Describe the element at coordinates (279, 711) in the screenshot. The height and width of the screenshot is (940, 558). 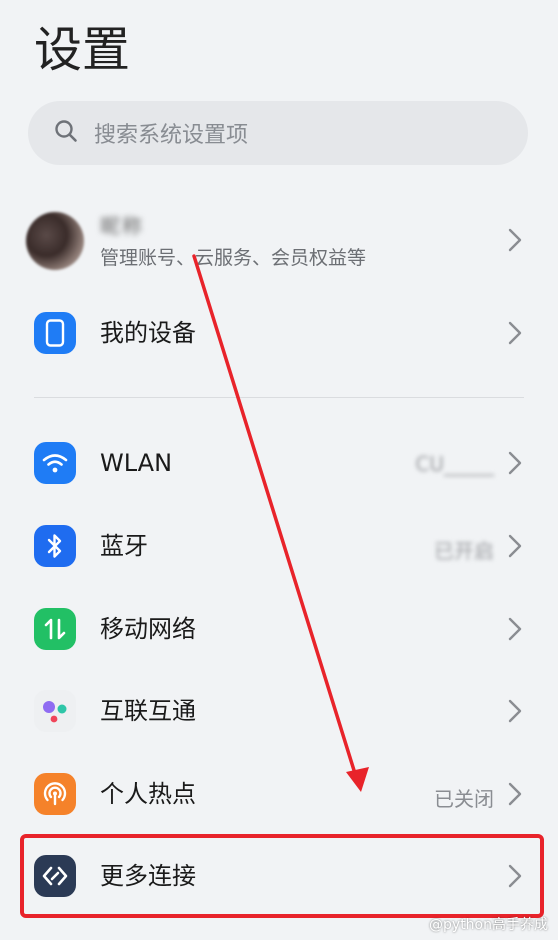
I see `settings-item-interconnect: 互联互通` at that location.